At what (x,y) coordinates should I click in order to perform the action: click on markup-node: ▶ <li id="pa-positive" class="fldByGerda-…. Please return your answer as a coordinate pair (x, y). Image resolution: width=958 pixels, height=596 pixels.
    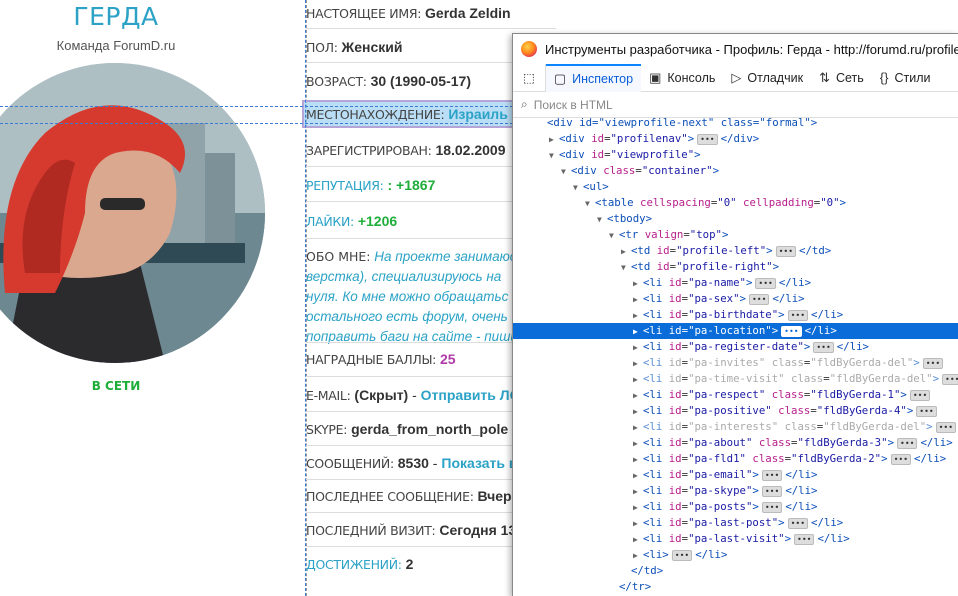
    Looking at the image, I should click on (735, 411).